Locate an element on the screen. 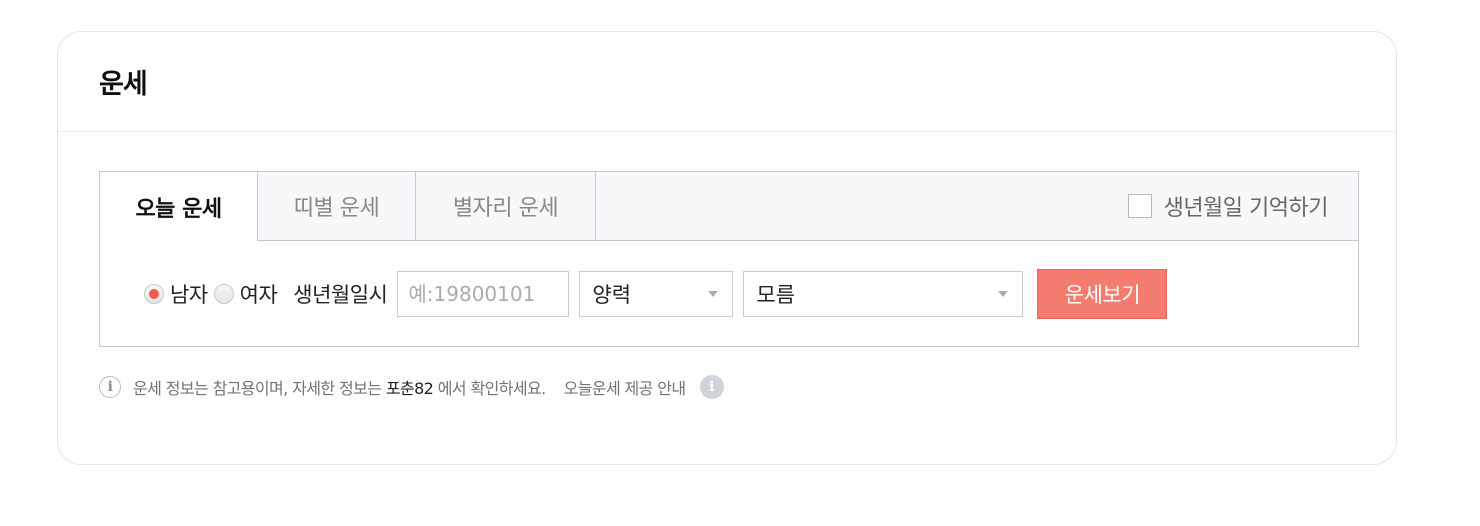 This screenshot has height=526, width=1480. radio-male-label: 남자 is located at coordinates (189, 294).